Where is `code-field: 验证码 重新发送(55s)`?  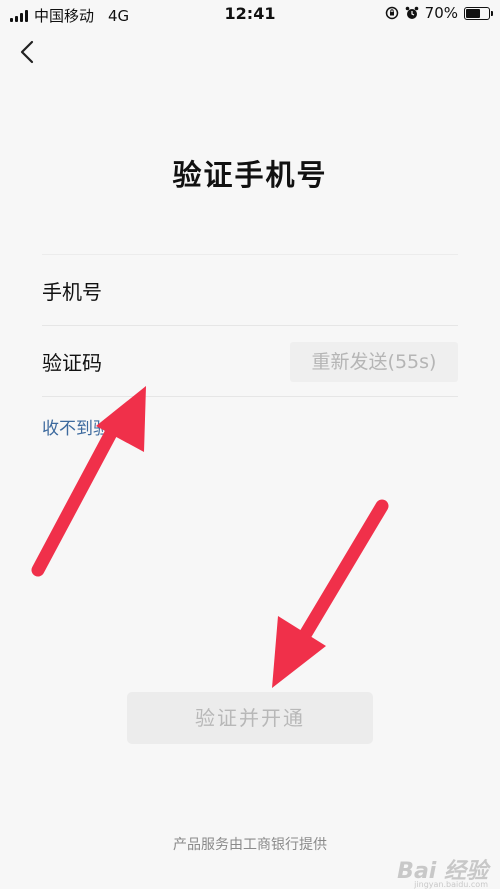 code-field: 验证码 重新发送(55s) is located at coordinates (250, 361).